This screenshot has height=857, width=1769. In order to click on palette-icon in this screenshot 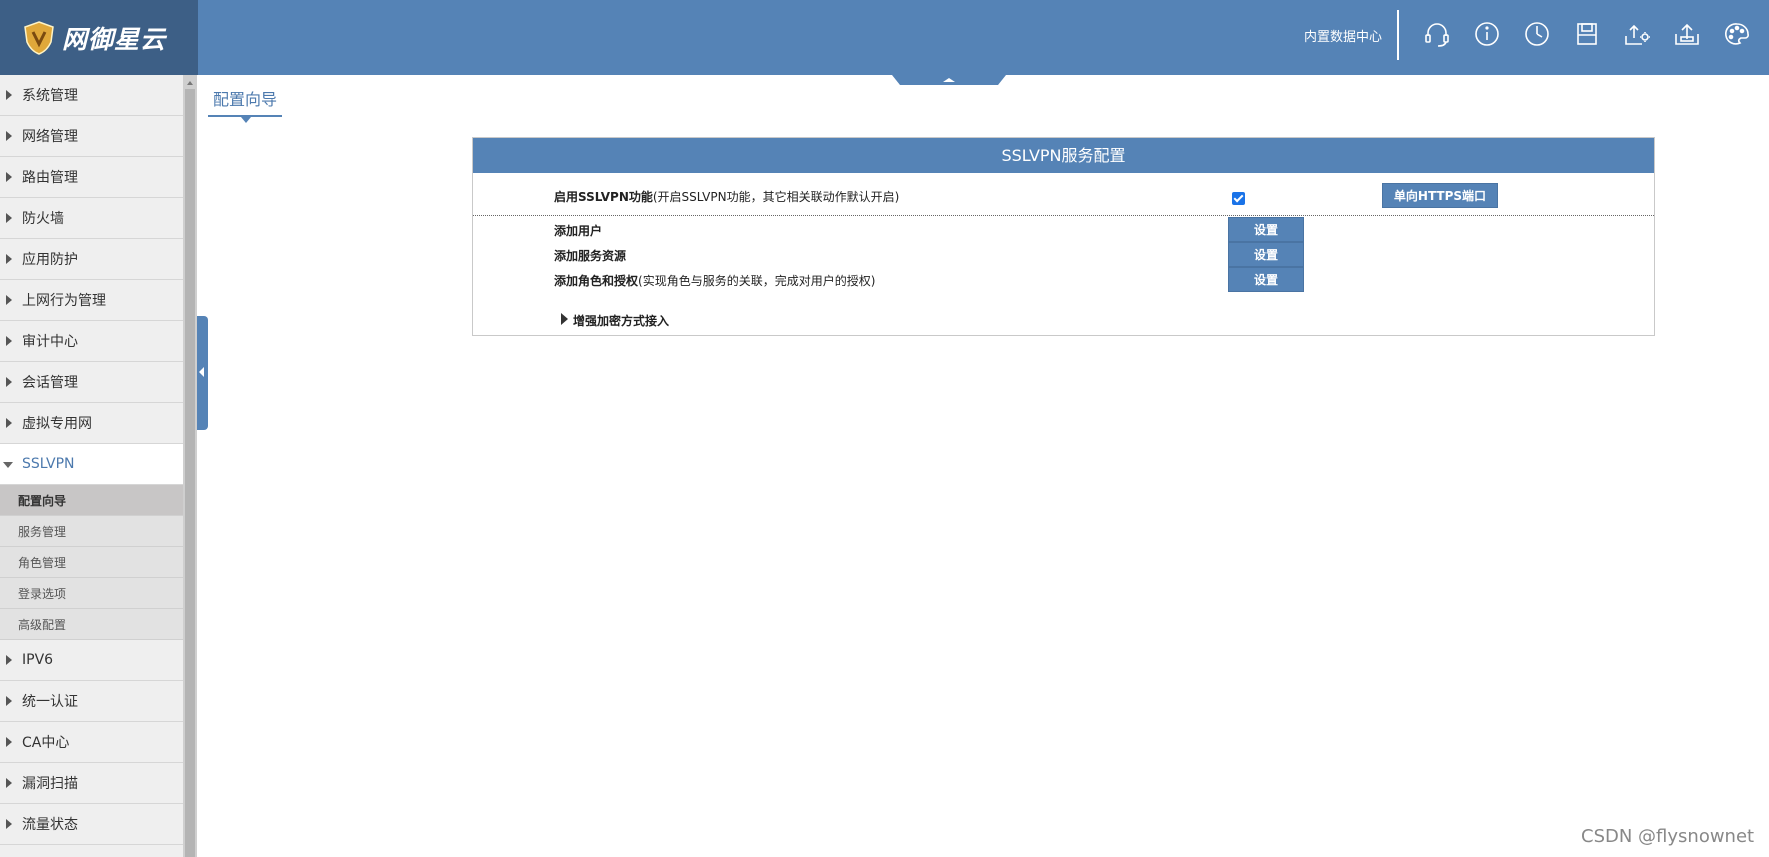, I will do `click(1737, 34)`.